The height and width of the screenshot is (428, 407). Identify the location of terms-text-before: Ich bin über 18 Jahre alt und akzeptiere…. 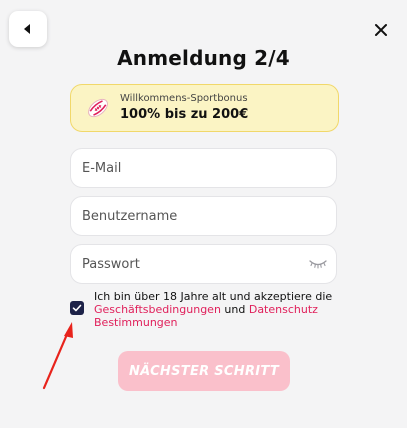
(213, 296).